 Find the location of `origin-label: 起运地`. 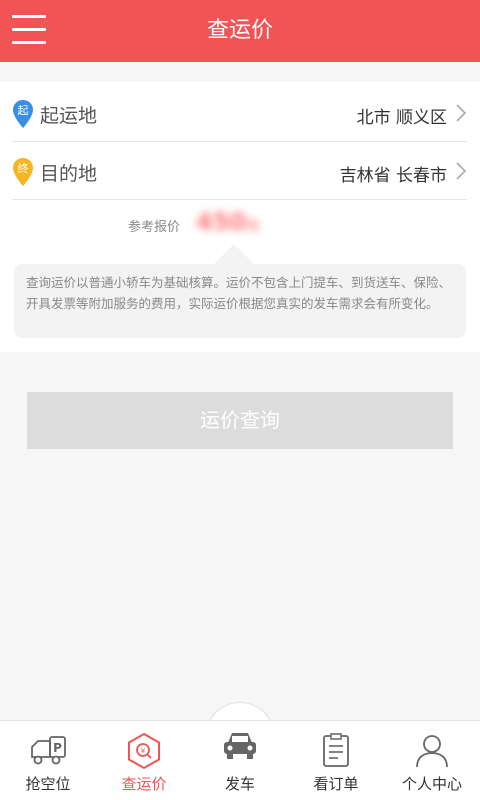

origin-label: 起运地 is located at coordinates (69, 116).